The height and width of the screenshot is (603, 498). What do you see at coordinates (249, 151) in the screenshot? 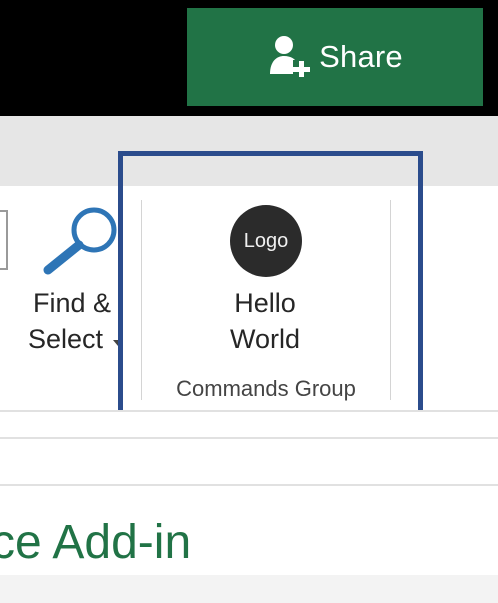
I see `ribbon-tab-strip` at bounding box center [249, 151].